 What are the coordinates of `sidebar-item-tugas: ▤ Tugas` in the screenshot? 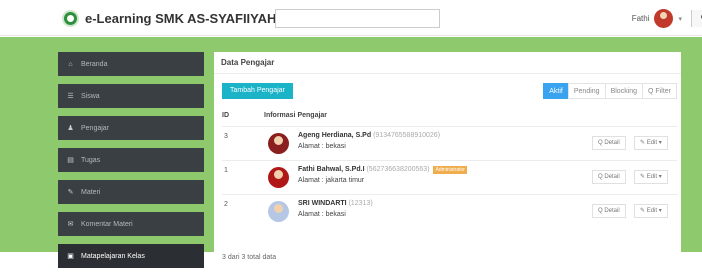 It's located at (131, 160).